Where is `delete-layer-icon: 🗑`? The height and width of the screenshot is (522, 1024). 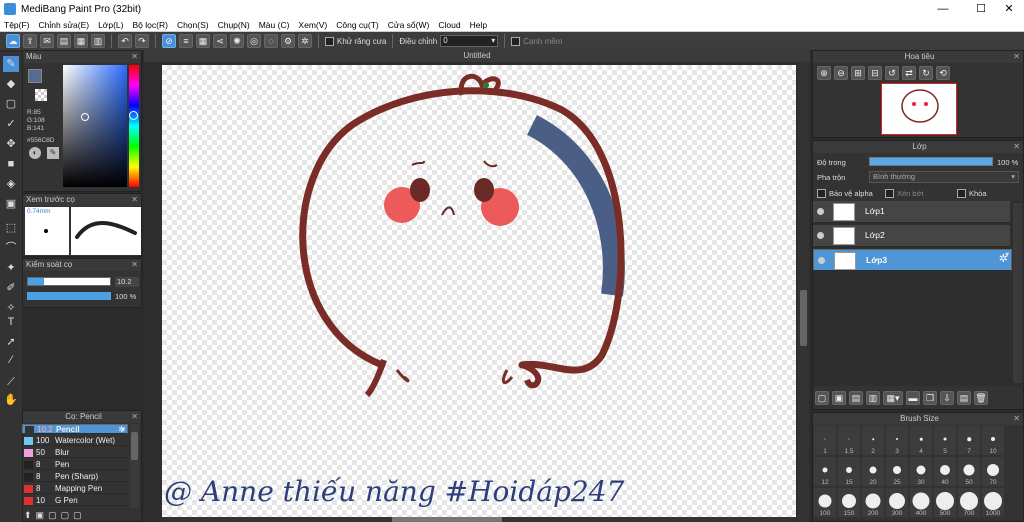
delete-layer-icon: 🗑 is located at coordinates (981, 398).